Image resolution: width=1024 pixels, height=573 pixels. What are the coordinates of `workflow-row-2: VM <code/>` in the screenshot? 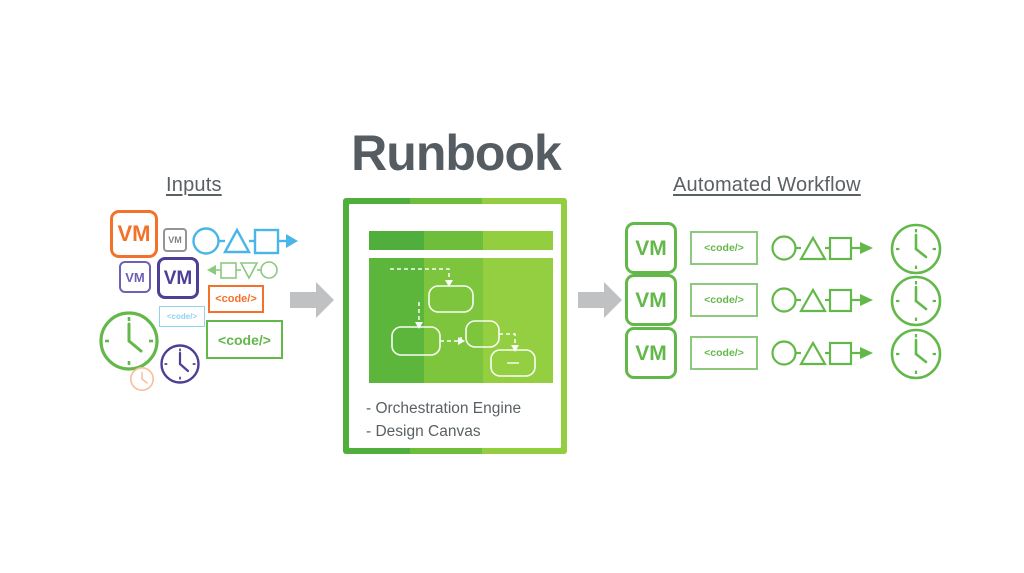 It's located at (783, 303).